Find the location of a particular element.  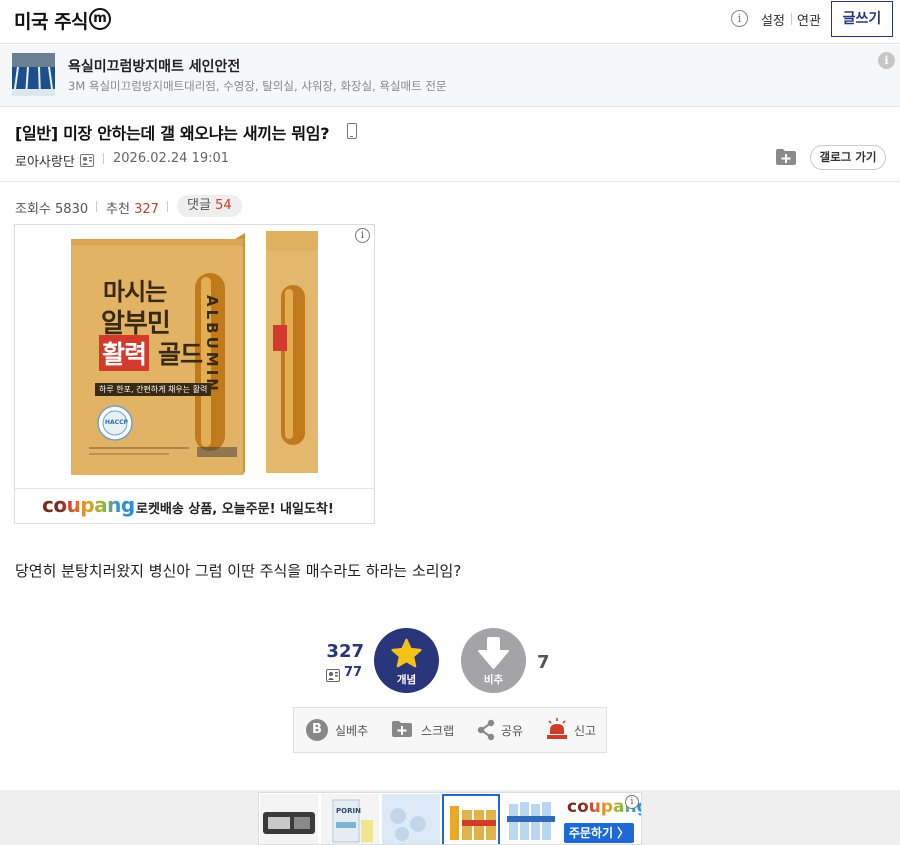

downvote-label: 비추 is located at coordinates (493, 680).